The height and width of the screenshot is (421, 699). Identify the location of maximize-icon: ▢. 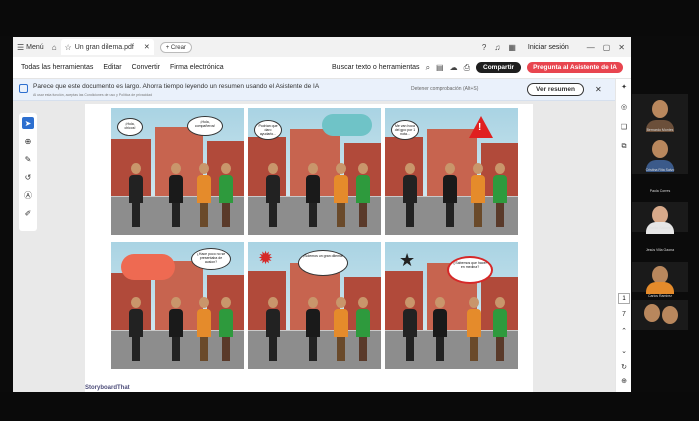
(607, 47).